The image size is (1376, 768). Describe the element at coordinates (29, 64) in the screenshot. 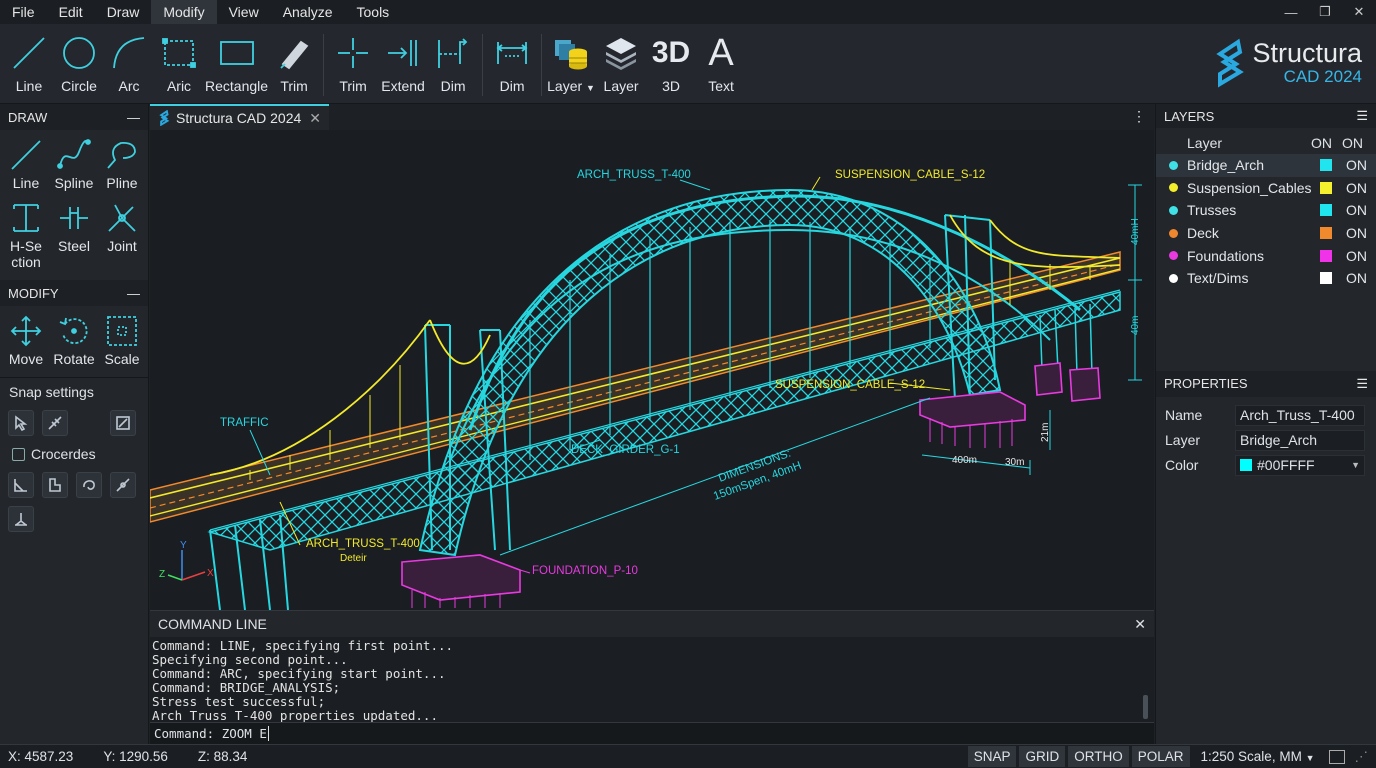

I see `line-tool-button: Line` at that location.